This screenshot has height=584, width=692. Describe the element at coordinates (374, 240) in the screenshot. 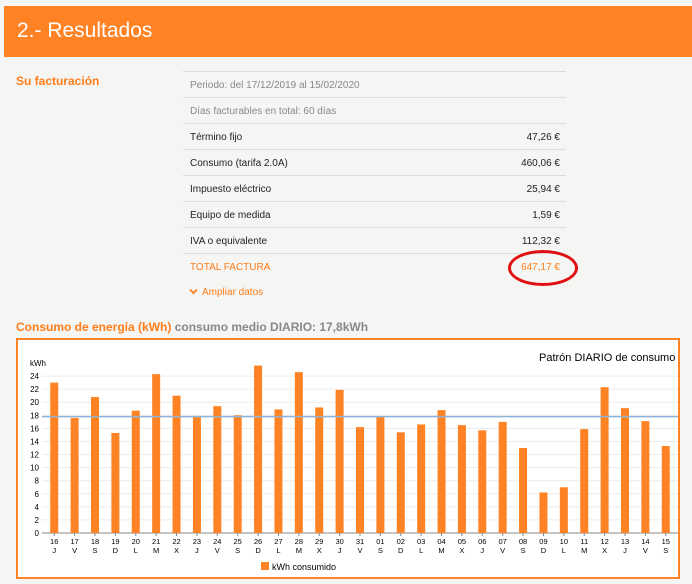

I see `billing-line: IVA o equivalente 112,32 €` at that location.